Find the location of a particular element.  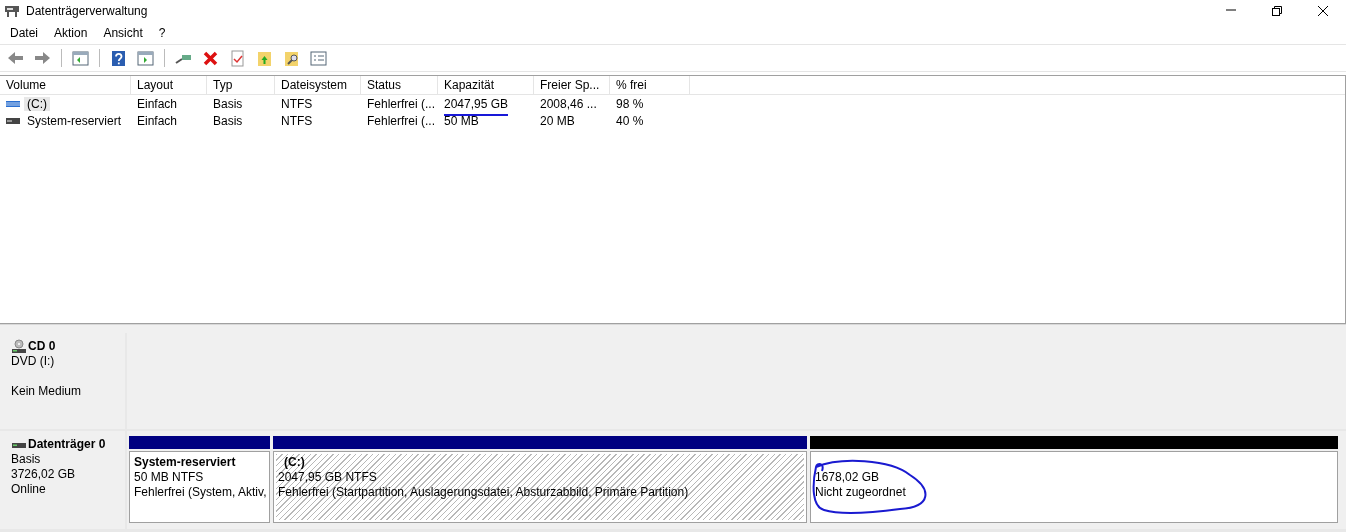

properties-icon is located at coordinates (318, 58).